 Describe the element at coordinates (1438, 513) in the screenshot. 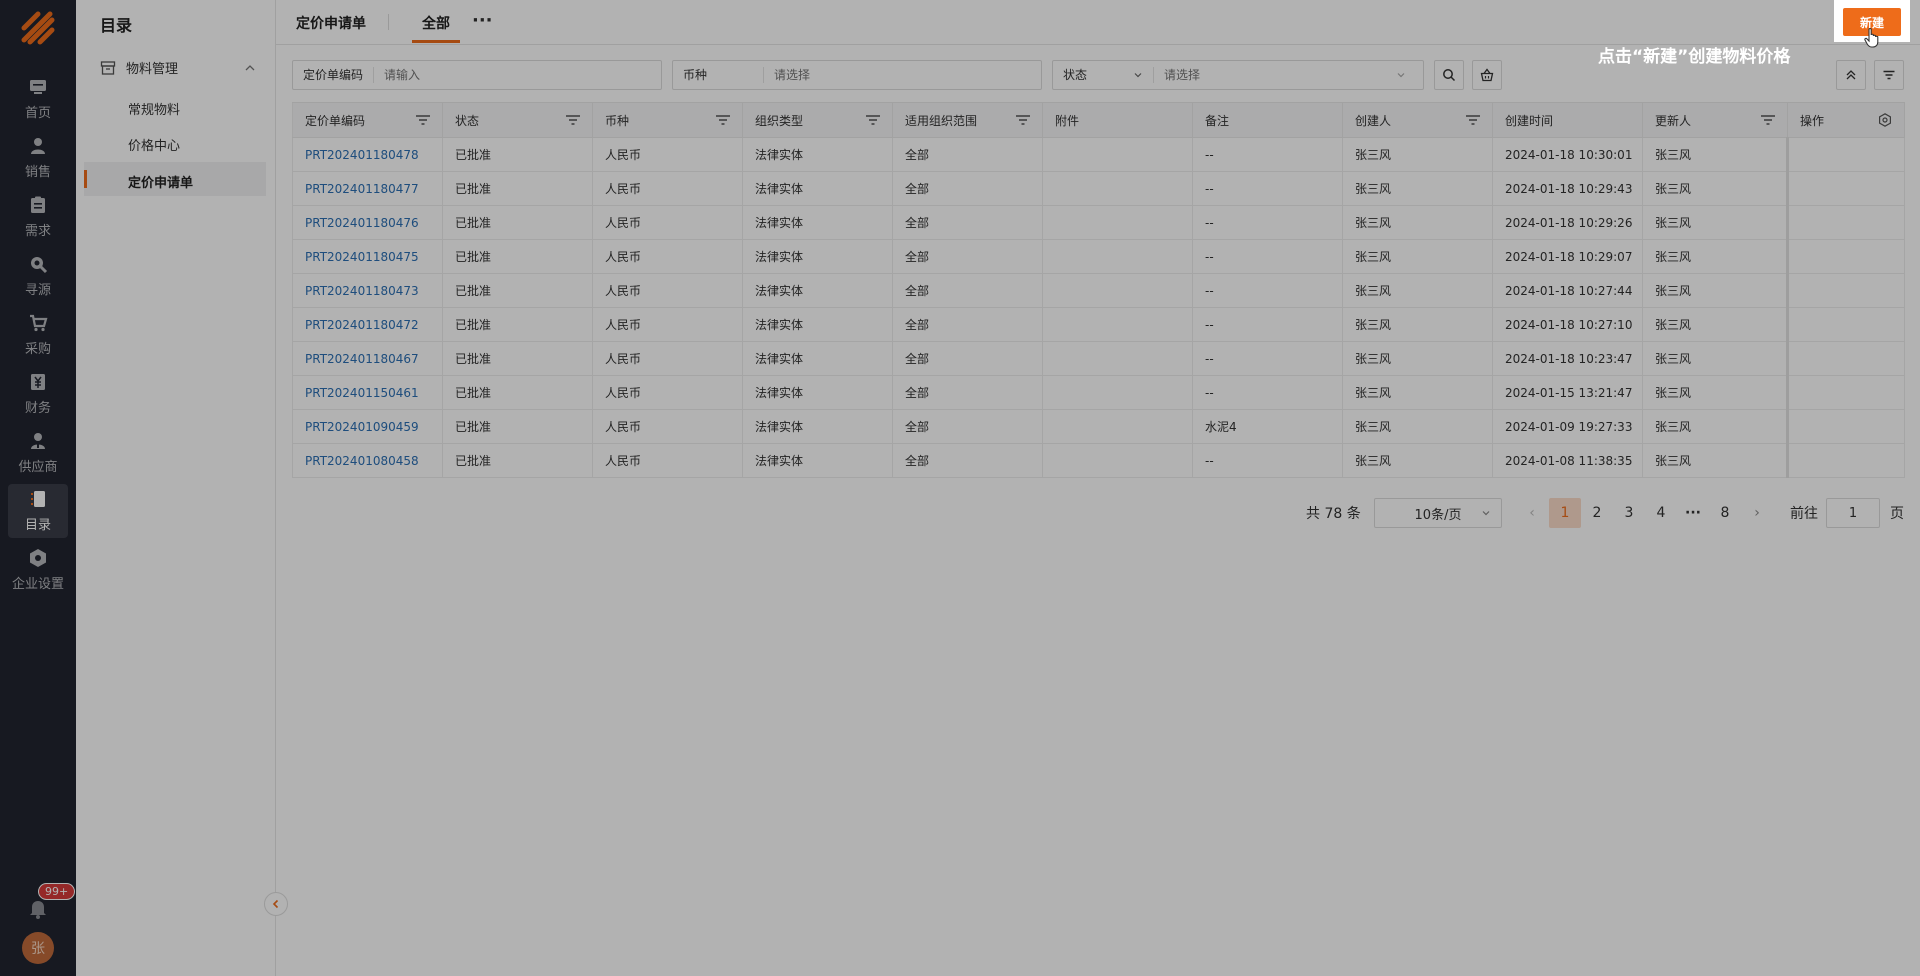

I see `page-size-select: 10条/页` at that location.